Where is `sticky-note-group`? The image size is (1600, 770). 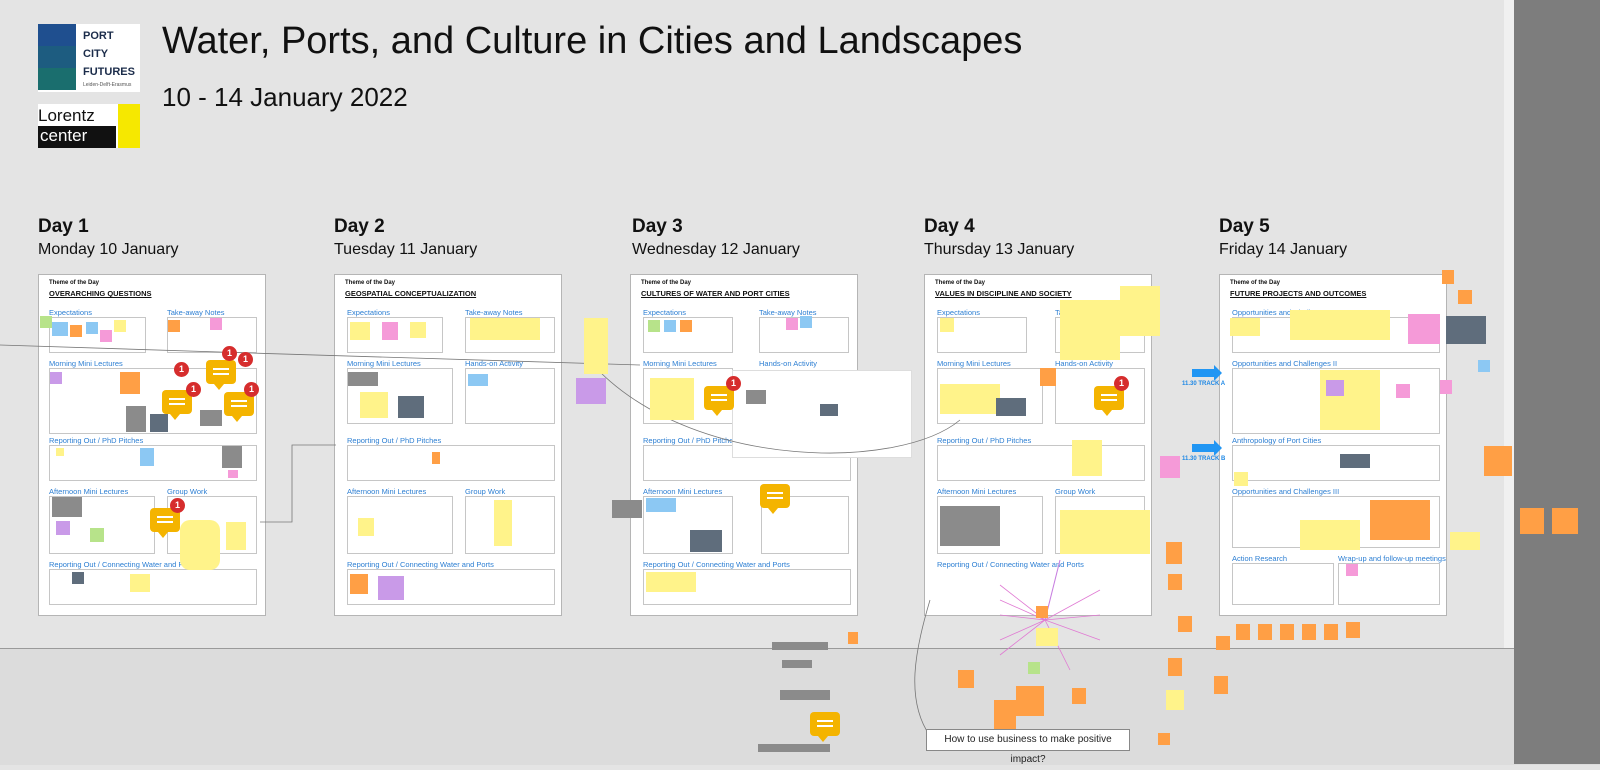 sticky-note-group is located at coordinates (505, 329).